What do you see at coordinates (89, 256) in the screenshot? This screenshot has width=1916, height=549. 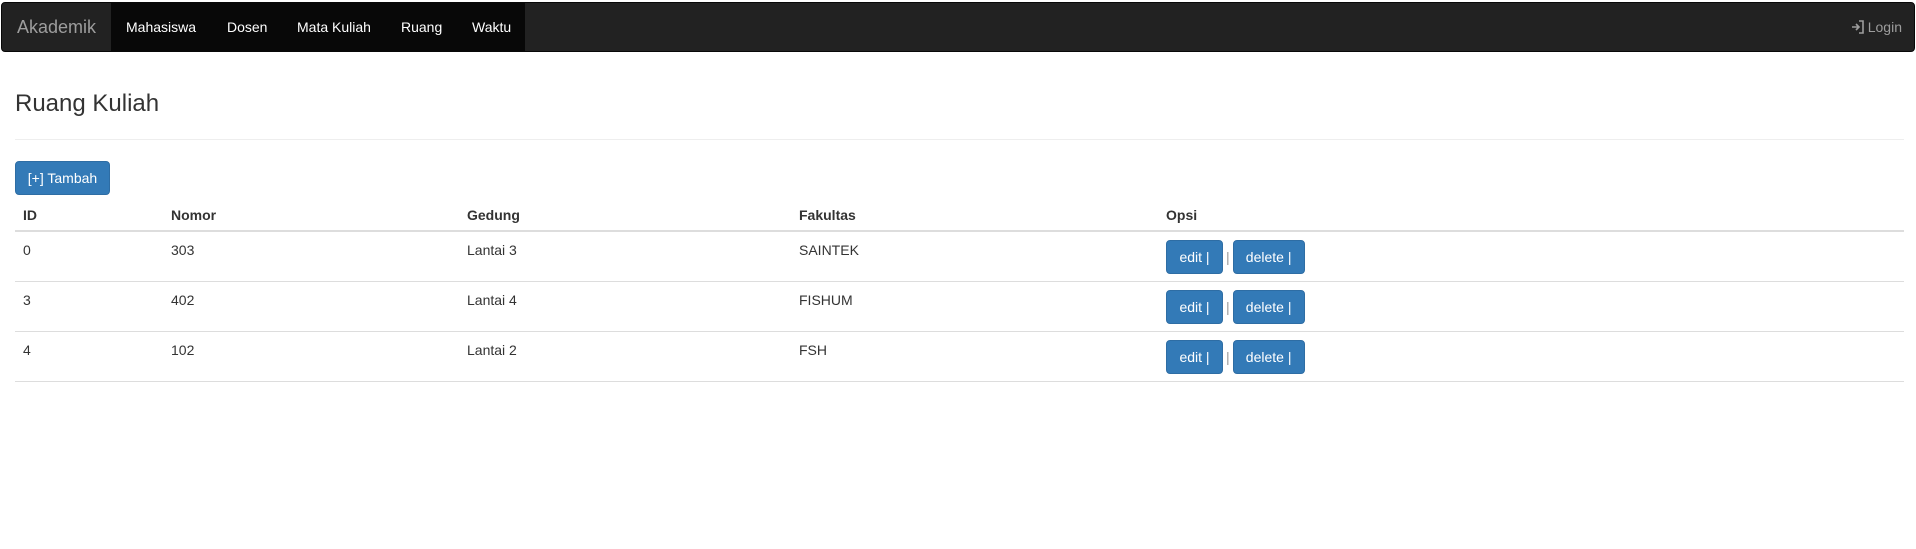 I see `cell-id: 0` at bounding box center [89, 256].